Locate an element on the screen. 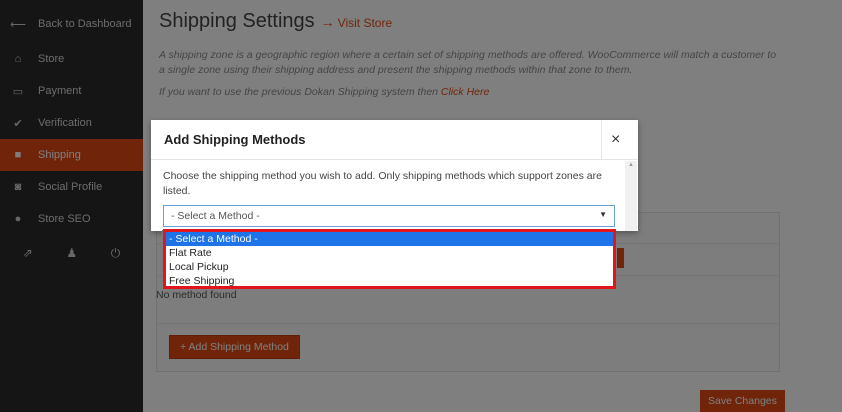  highlight-annotation is located at coordinates (389, 259).